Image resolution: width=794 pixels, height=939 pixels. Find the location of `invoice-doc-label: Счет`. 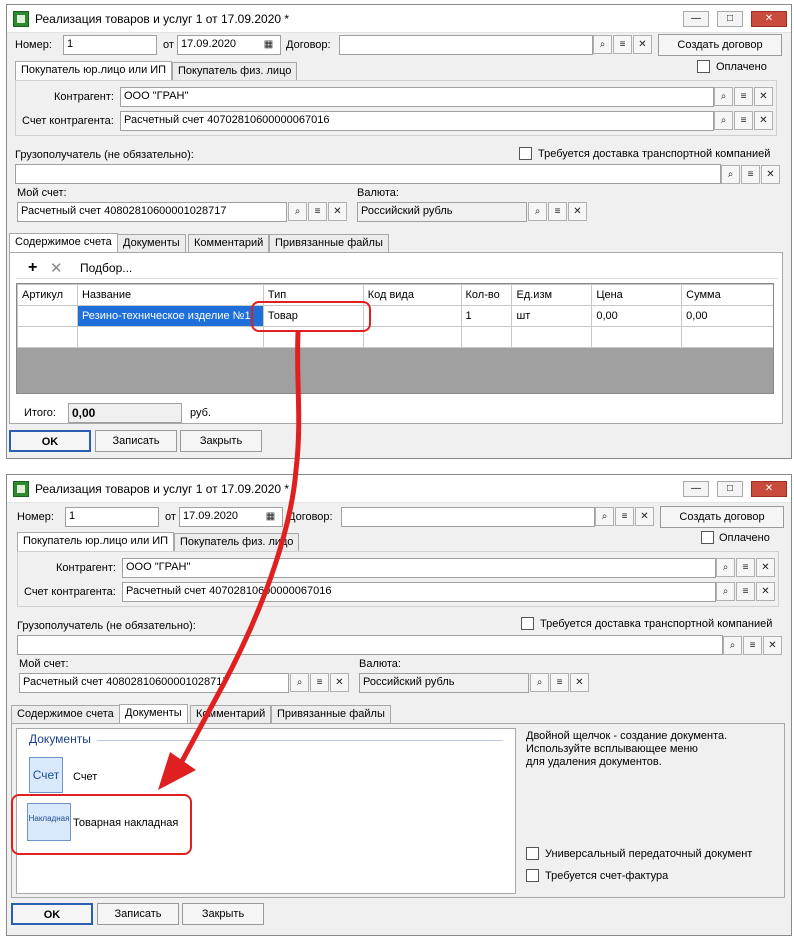

invoice-doc-label: Счет is located at coordinates (85, 777).